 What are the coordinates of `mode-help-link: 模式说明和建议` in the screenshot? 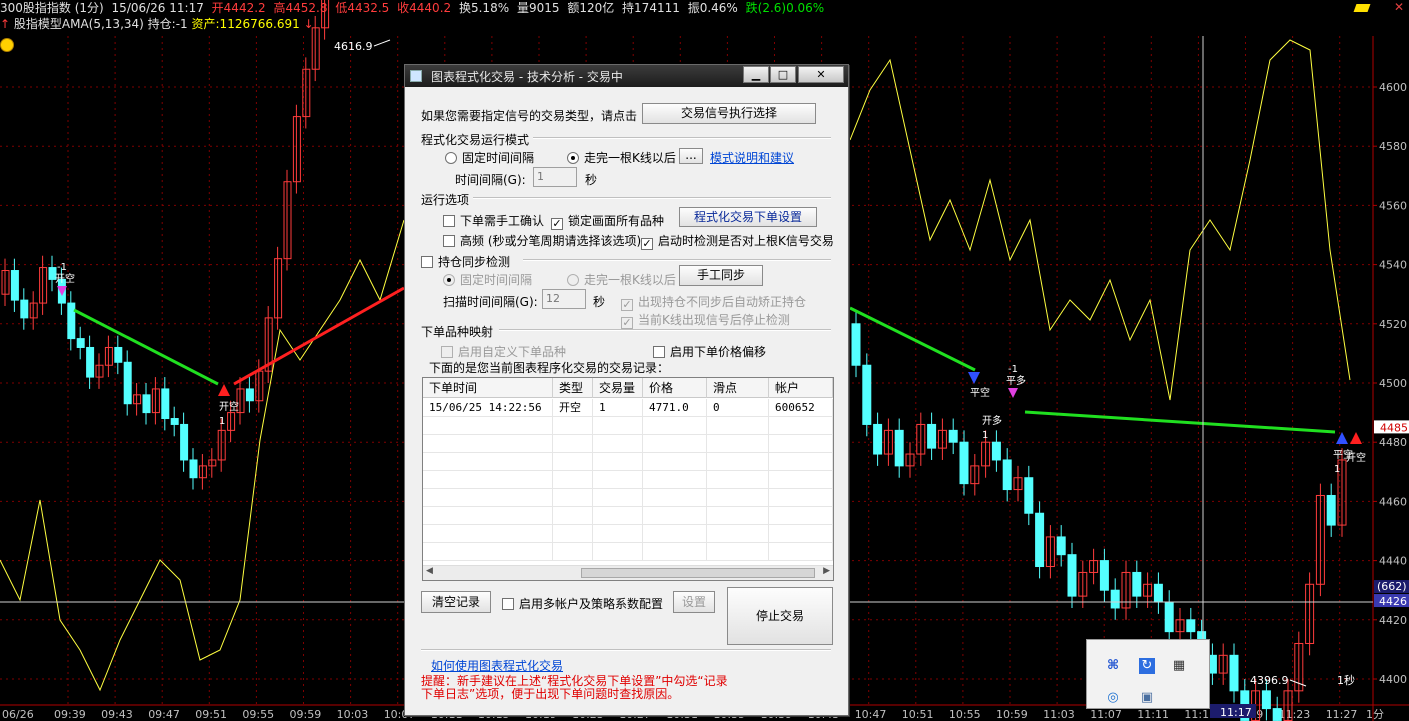 It's located at (752, 157).